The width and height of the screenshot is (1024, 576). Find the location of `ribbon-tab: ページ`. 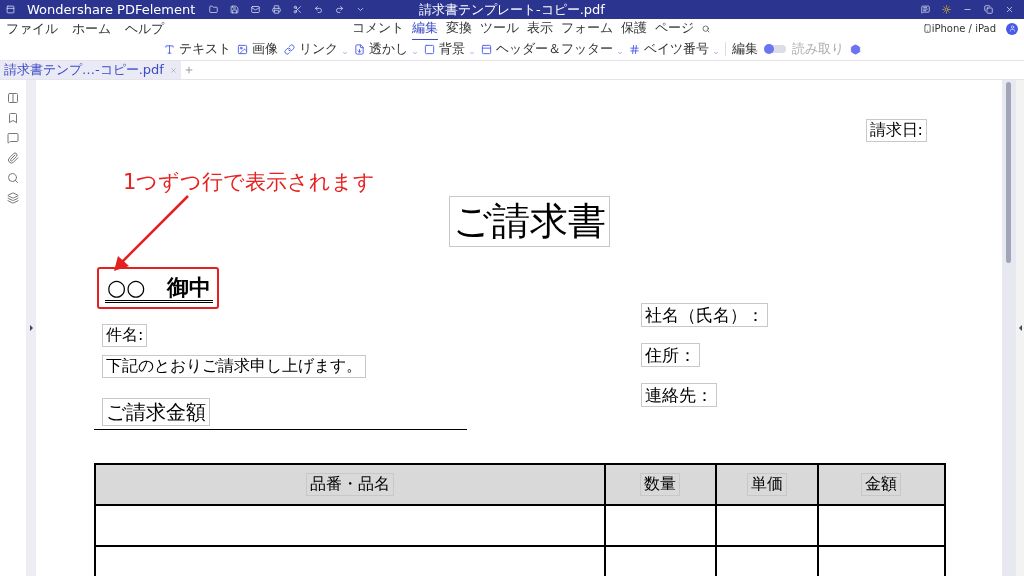

ribbon-tab: ページ is located at coordinates (674, 28).